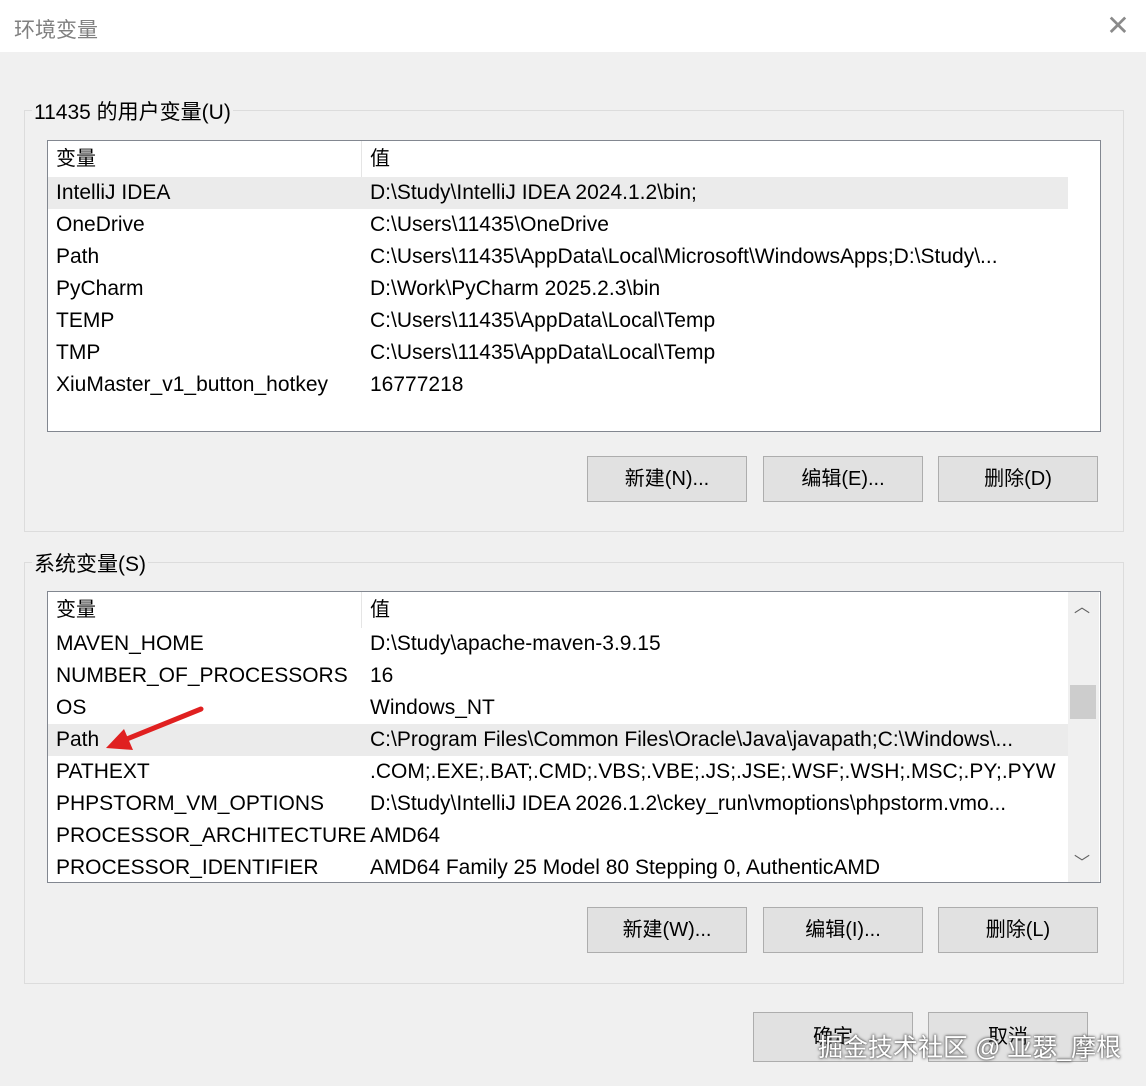 The image size is (1146, 1086). I want to click on chevron-up-icon: ︿, so click(1082, 608).